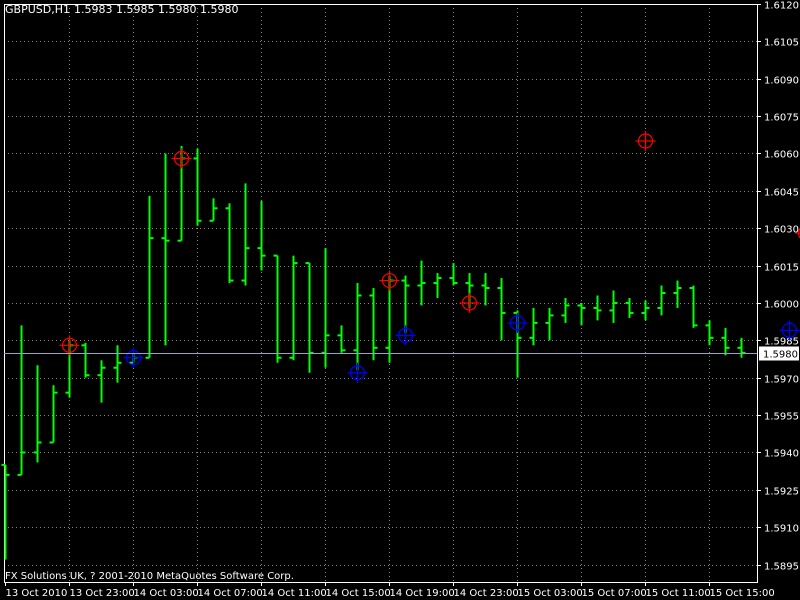  What do you see at coordinates (781, 81) in the screenshot?
I see `y-tick-label: 1.6090` at bounding box center [781, 81].